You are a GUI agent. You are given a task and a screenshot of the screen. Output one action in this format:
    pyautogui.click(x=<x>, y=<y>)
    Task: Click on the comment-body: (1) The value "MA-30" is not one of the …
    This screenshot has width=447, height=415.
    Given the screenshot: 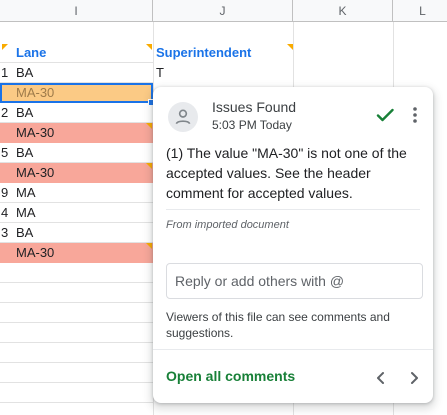 What is the action you would take?
    pyautogui.click(x=286, y=173)
    